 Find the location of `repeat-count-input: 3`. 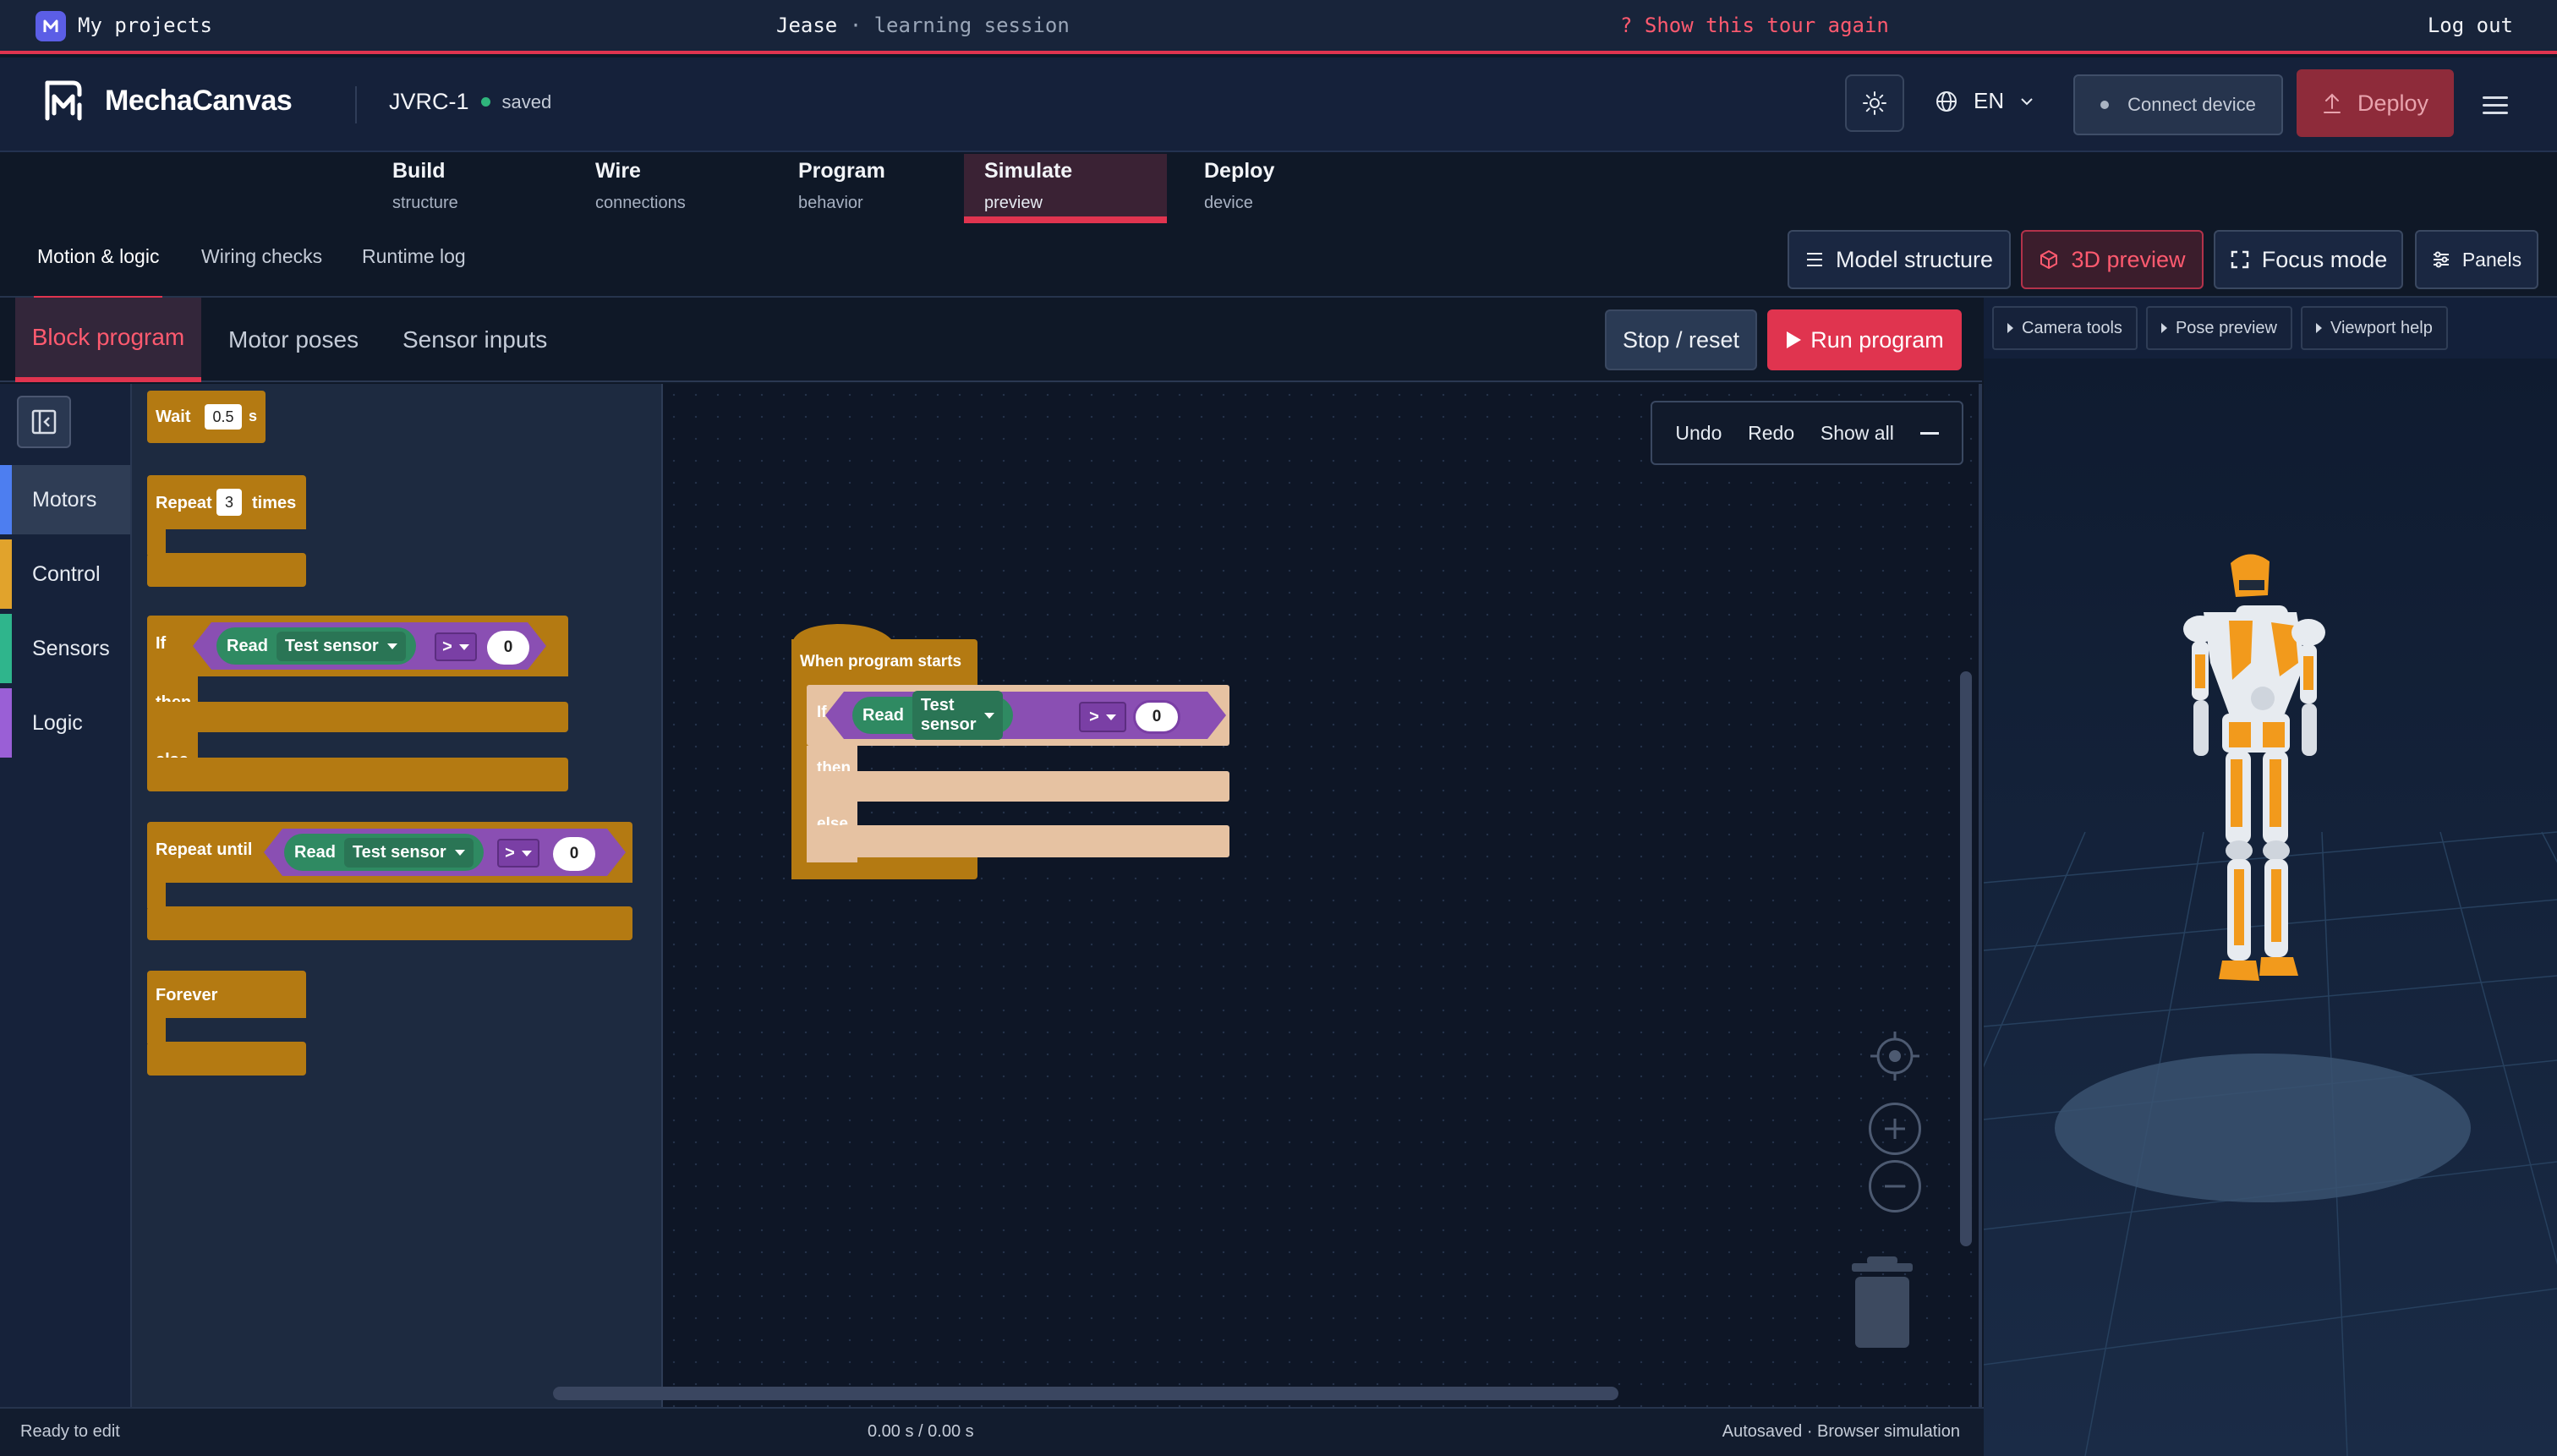

repeat-count-input: 3 is located at coordinates (229, 503).